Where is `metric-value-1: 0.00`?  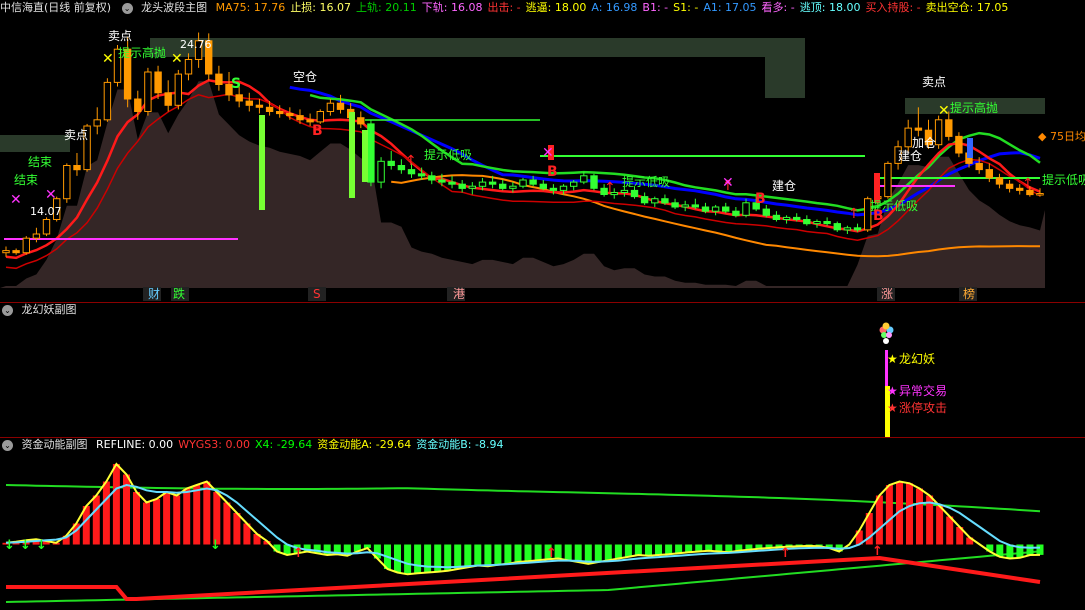
metric-value-1: 0.00 is located at coordinates (236, 444).